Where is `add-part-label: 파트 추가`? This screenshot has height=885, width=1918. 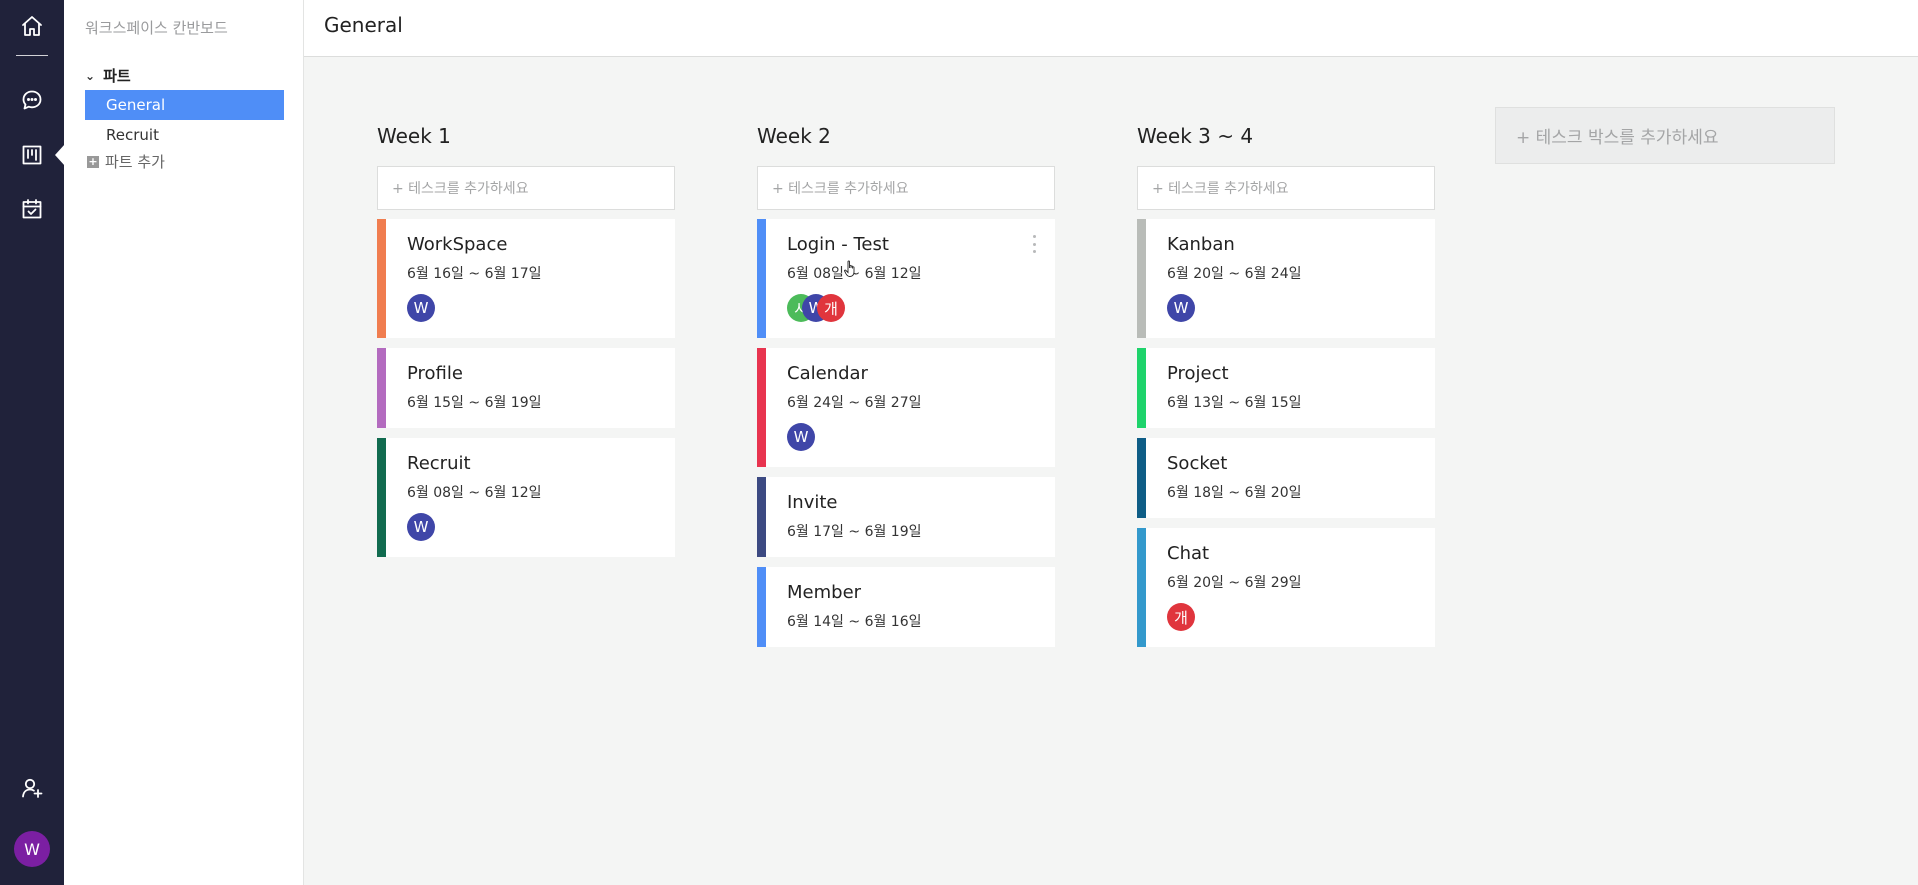
add-part-label: 파트 추가 is located at coordinates (135, 162).